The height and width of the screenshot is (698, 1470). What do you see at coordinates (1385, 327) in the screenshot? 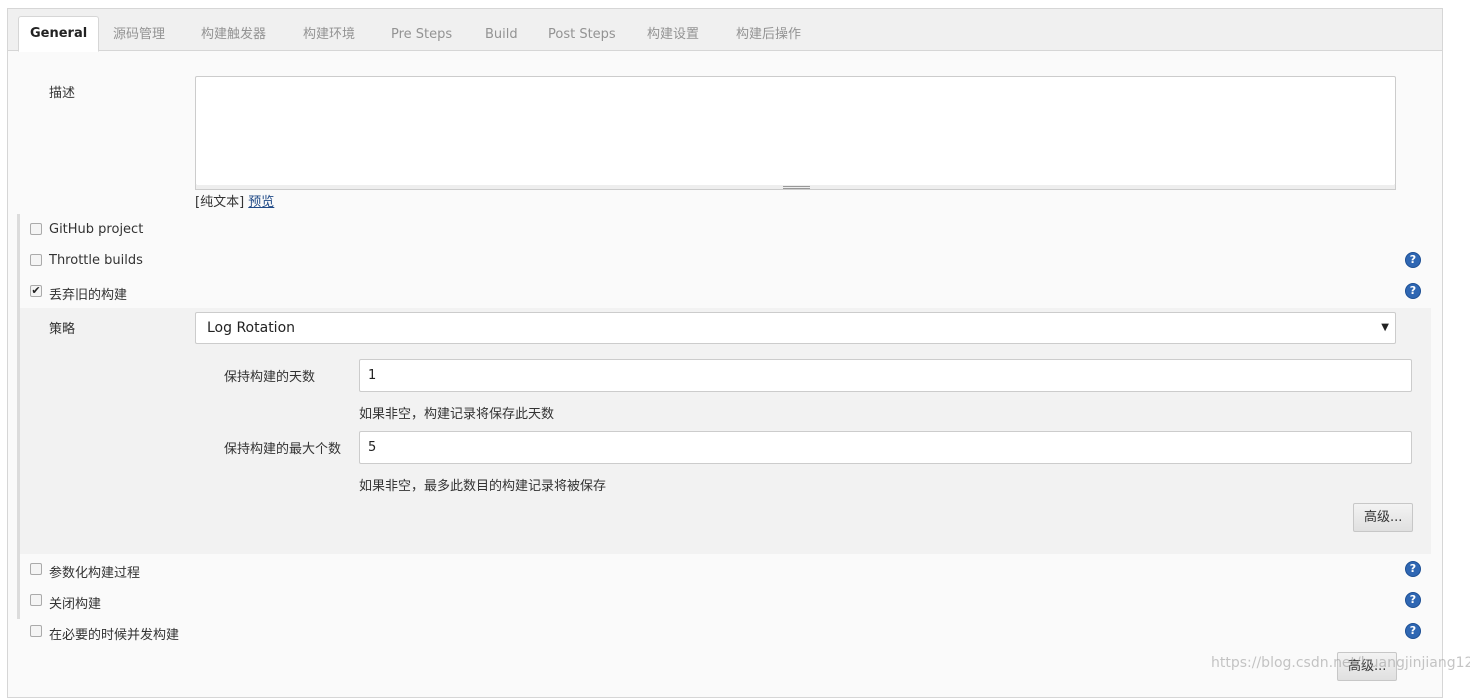
I see `dropdown-arrow-icon: ▼` at bounding box center [1385, 327].